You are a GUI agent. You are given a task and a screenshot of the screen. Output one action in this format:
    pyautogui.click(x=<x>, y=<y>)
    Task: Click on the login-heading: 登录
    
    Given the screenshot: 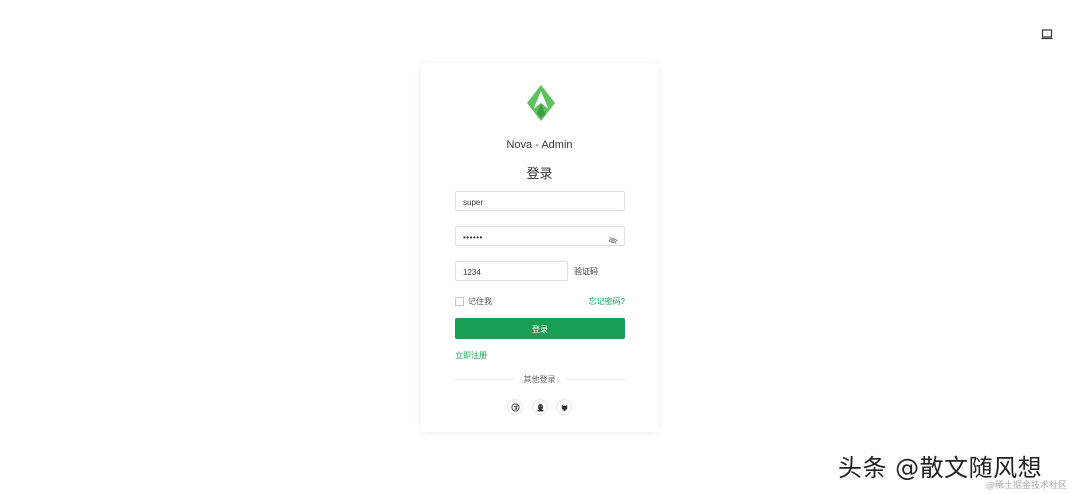 What is the action you would take?
    pyautogui.click(x=539, y=173)
    